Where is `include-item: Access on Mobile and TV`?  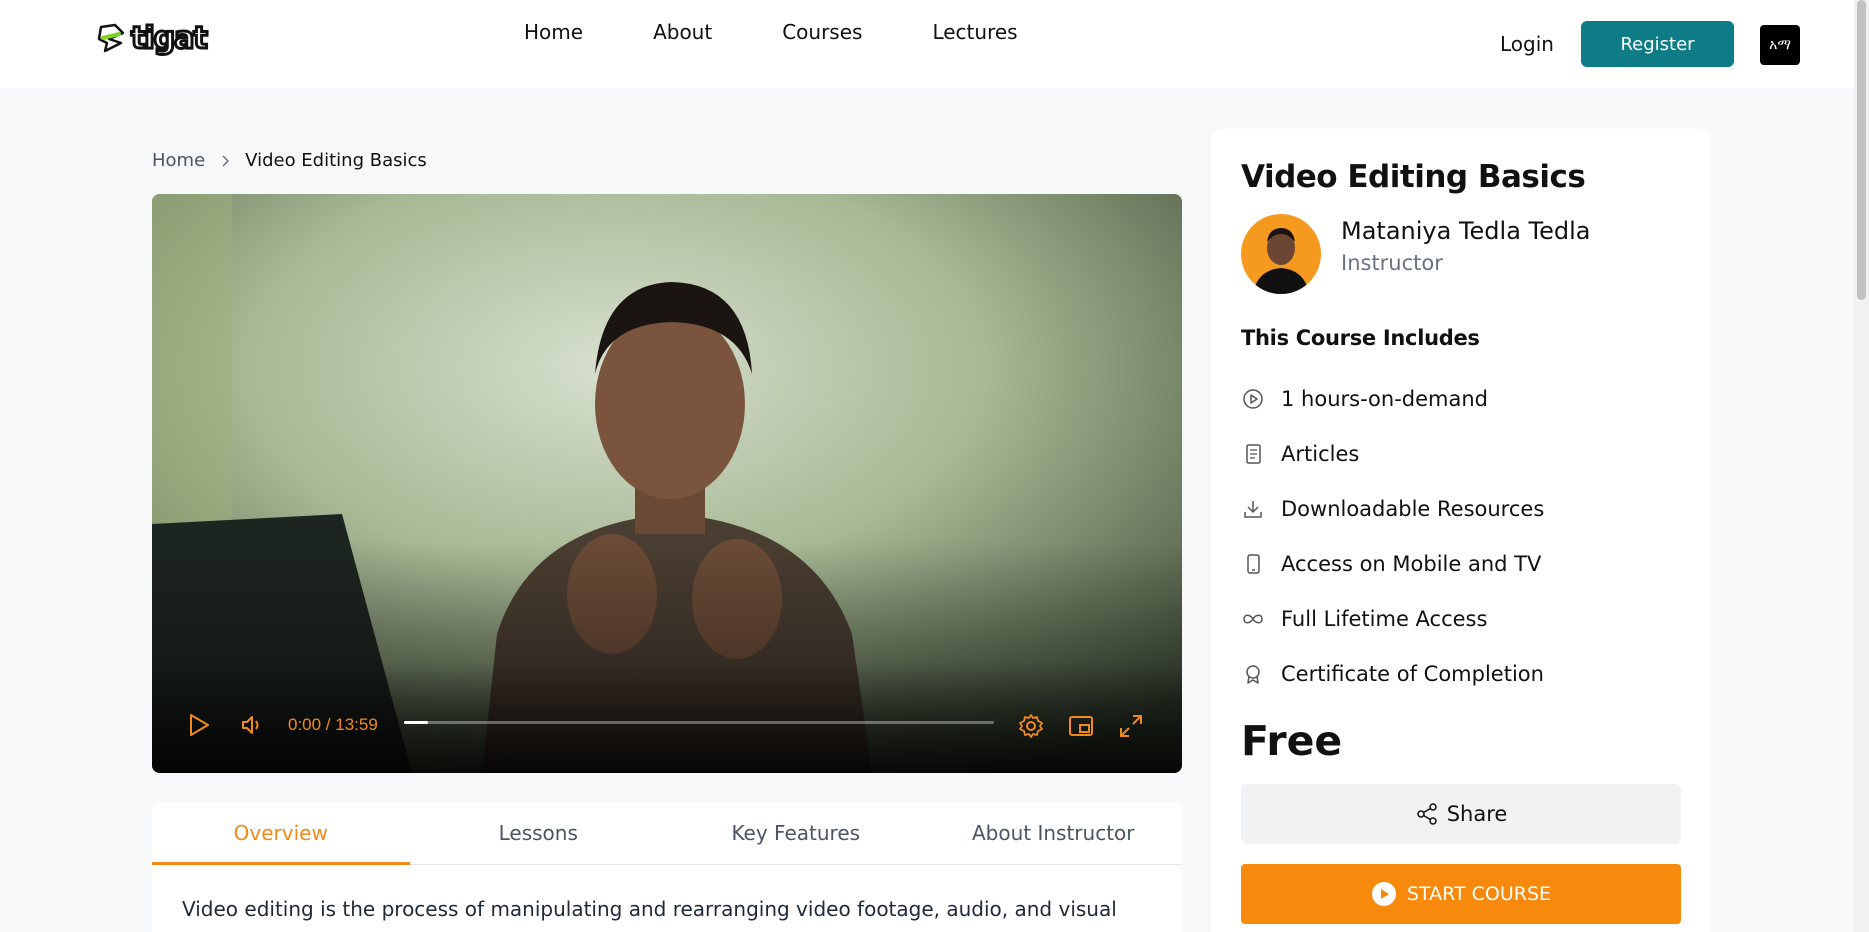 include-item: Access on Mobile and TV is located at coordinates (1392, 563).